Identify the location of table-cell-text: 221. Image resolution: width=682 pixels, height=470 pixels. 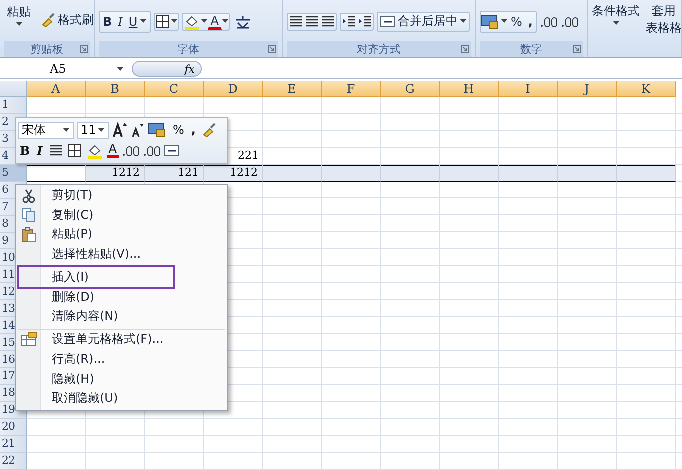
(248, 156).